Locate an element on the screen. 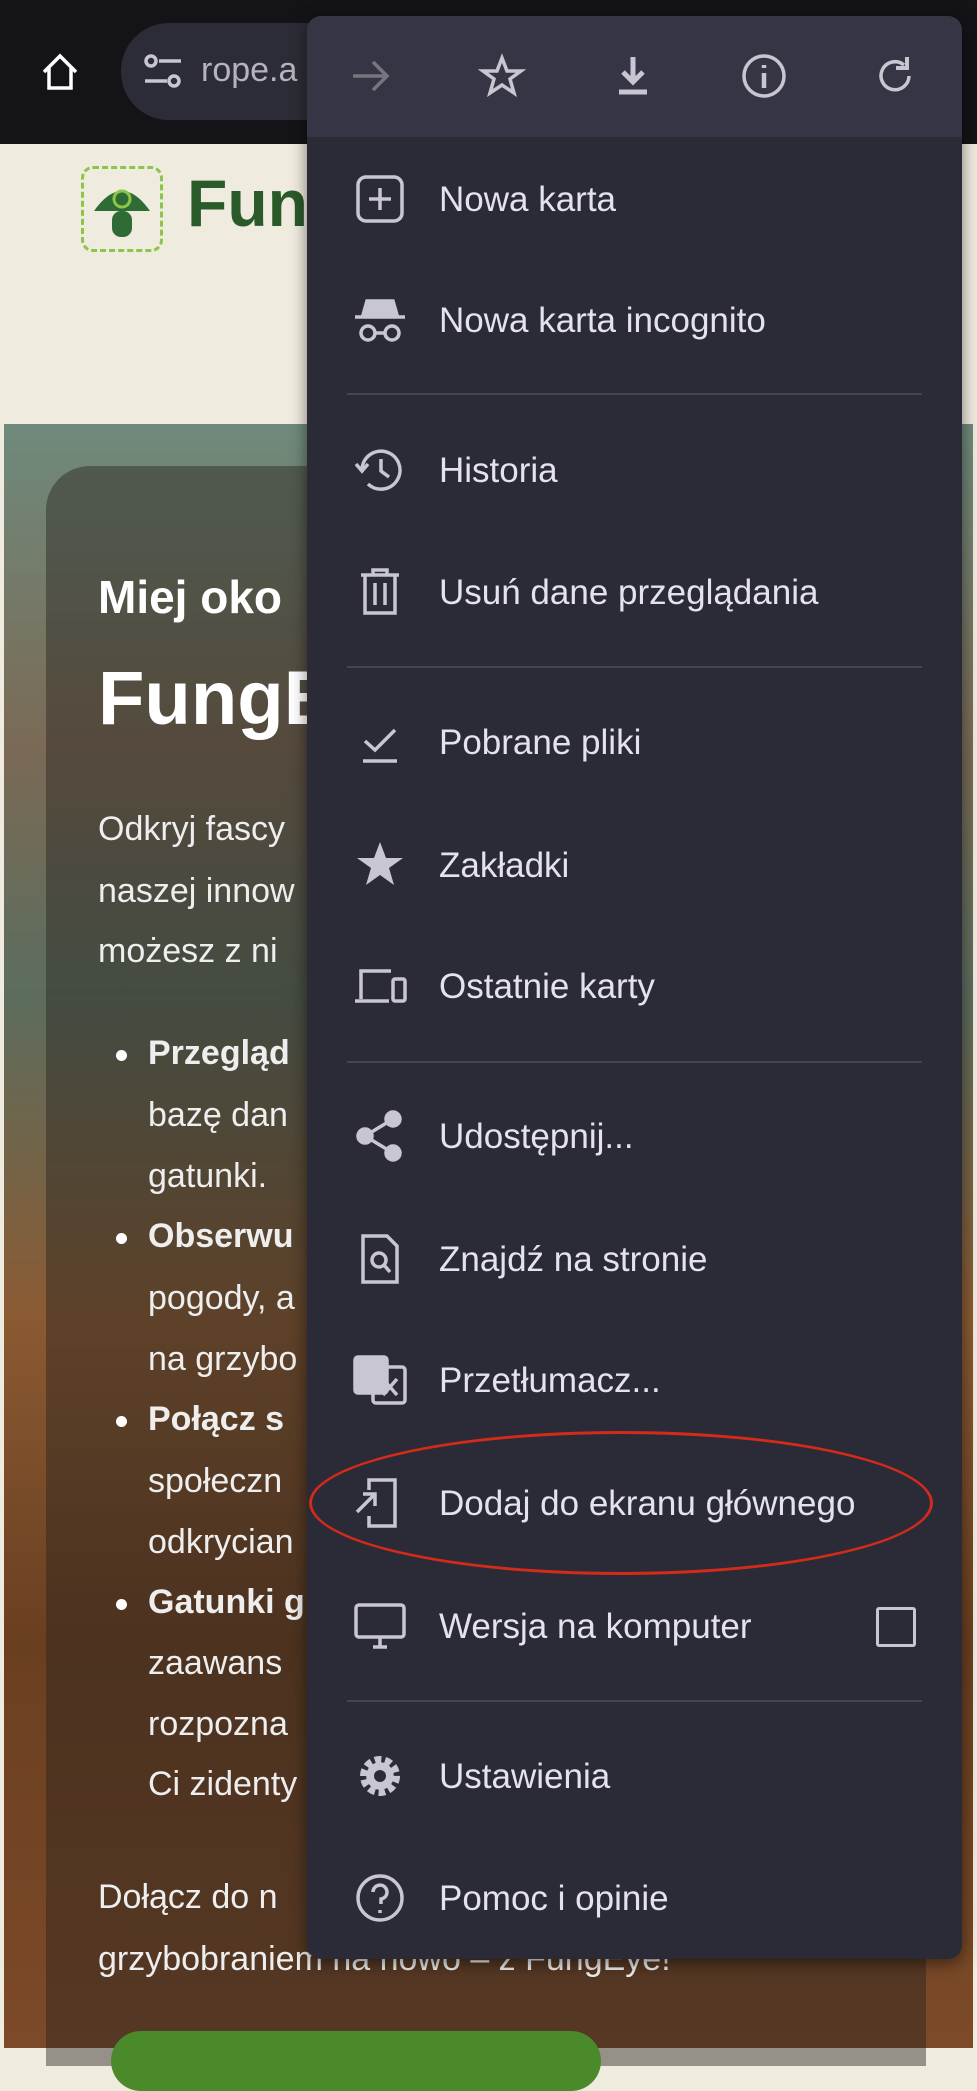 The image size is (977, 2091). menu-item-find: Znajdź na stronie is located at coordinates (634, 1259).